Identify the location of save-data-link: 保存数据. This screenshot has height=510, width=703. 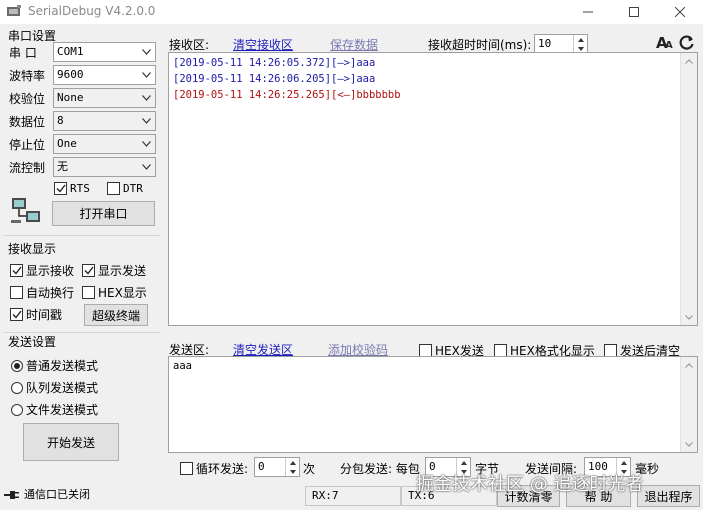
(354, 44).